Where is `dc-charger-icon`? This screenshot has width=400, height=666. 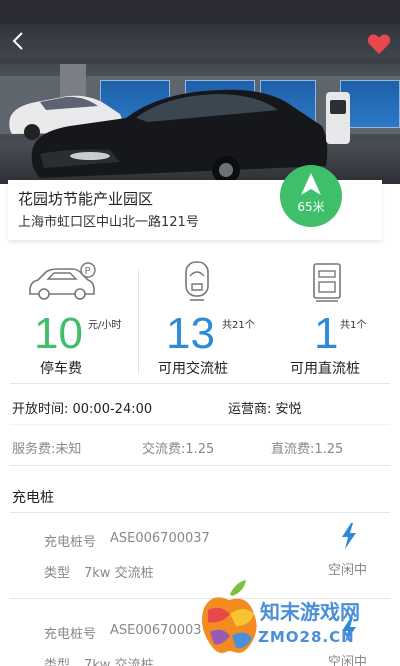
dc-charger-icon is located at coordinates (327, 282).